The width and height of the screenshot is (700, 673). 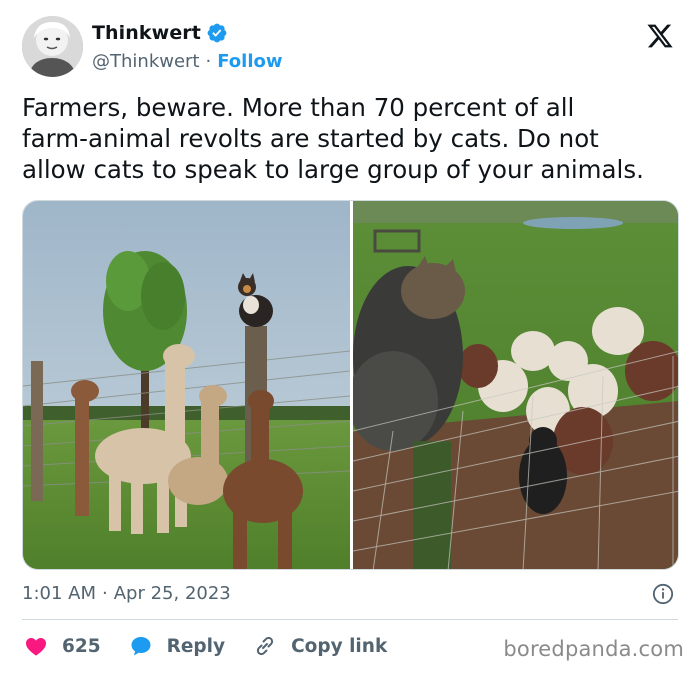 What do you see at coordinates (265, 646) in the screenshot?
I see `link-icon` at bounding box center [265, 646].